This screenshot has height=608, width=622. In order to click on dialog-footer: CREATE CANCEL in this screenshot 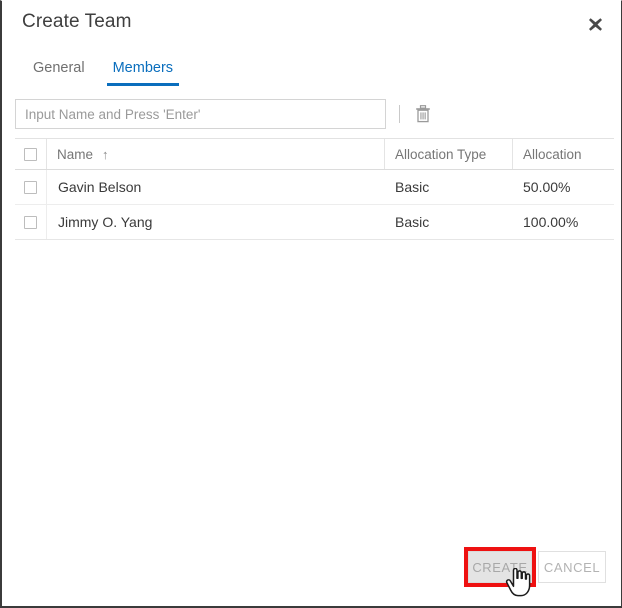, I will do `click(311, 572)`.